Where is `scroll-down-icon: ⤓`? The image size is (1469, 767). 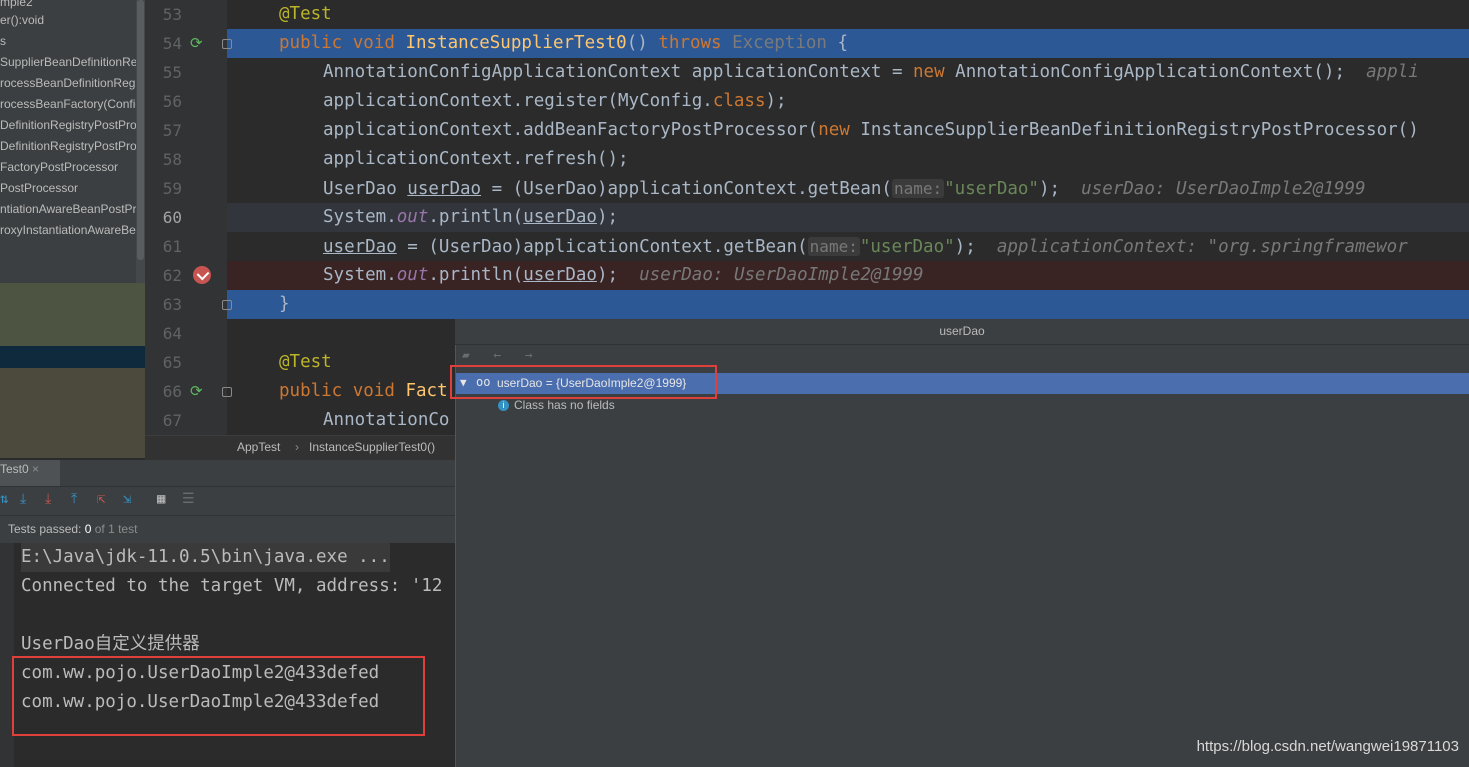 scroll-down-icon: ⤓ is located at coordinates (48, 499).